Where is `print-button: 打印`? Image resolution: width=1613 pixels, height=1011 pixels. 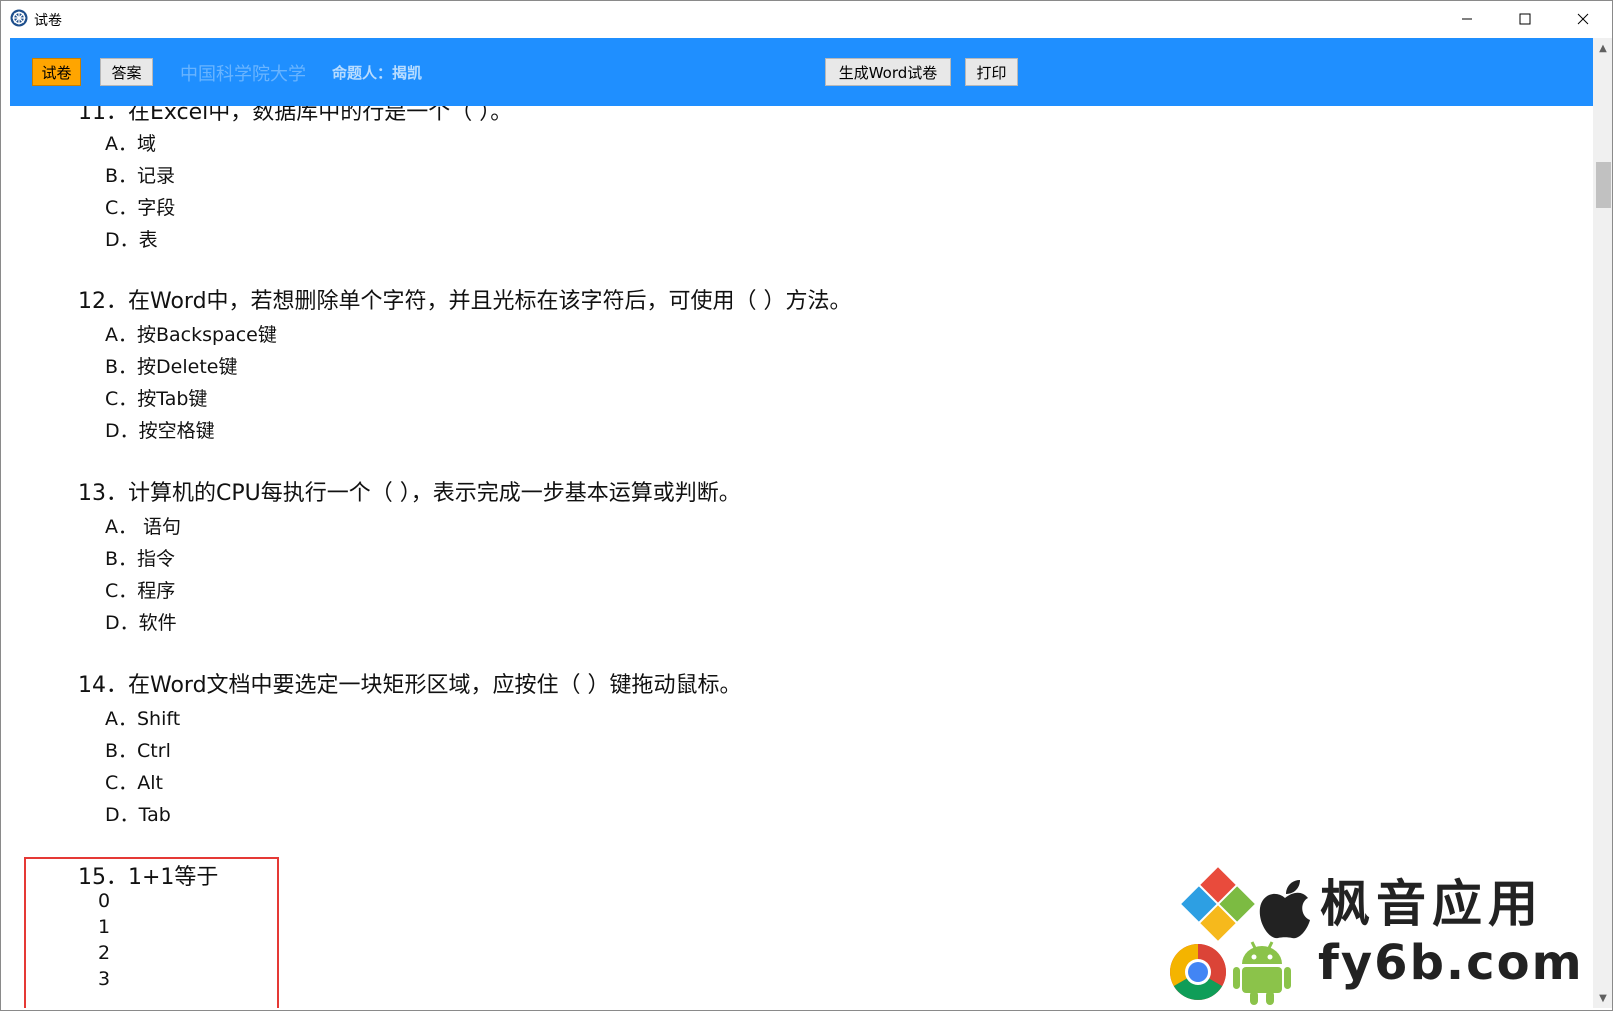 print-button: 打印 is located at coordinates (991, 72).